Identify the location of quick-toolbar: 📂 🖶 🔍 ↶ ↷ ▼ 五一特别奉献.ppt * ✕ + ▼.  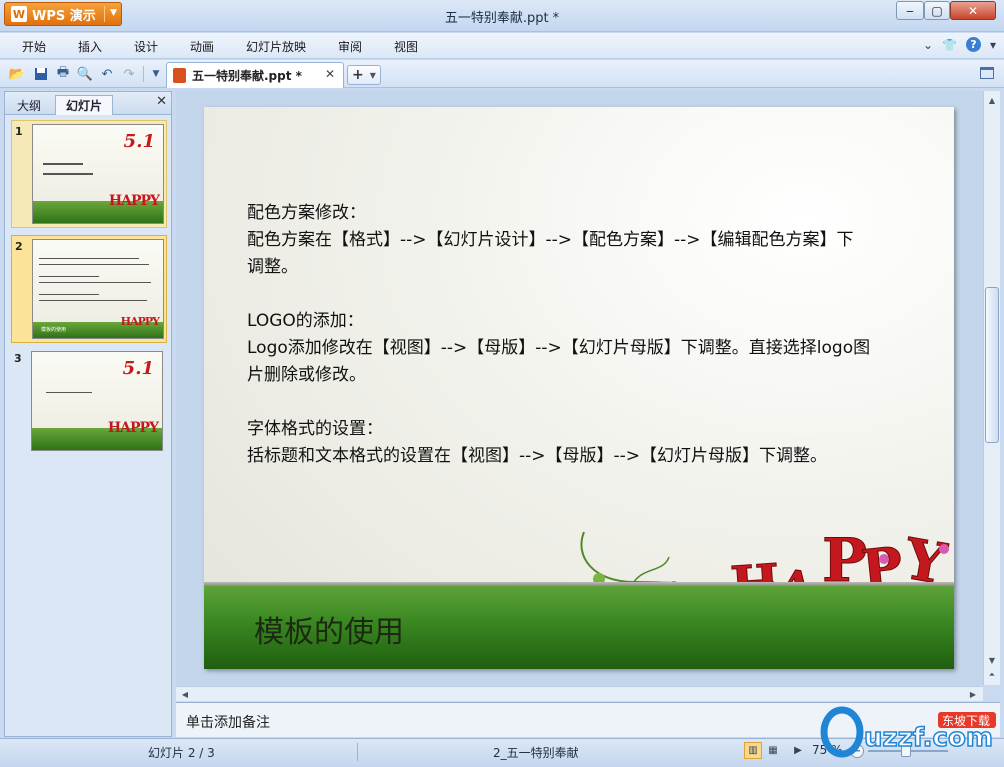
(502, 74).